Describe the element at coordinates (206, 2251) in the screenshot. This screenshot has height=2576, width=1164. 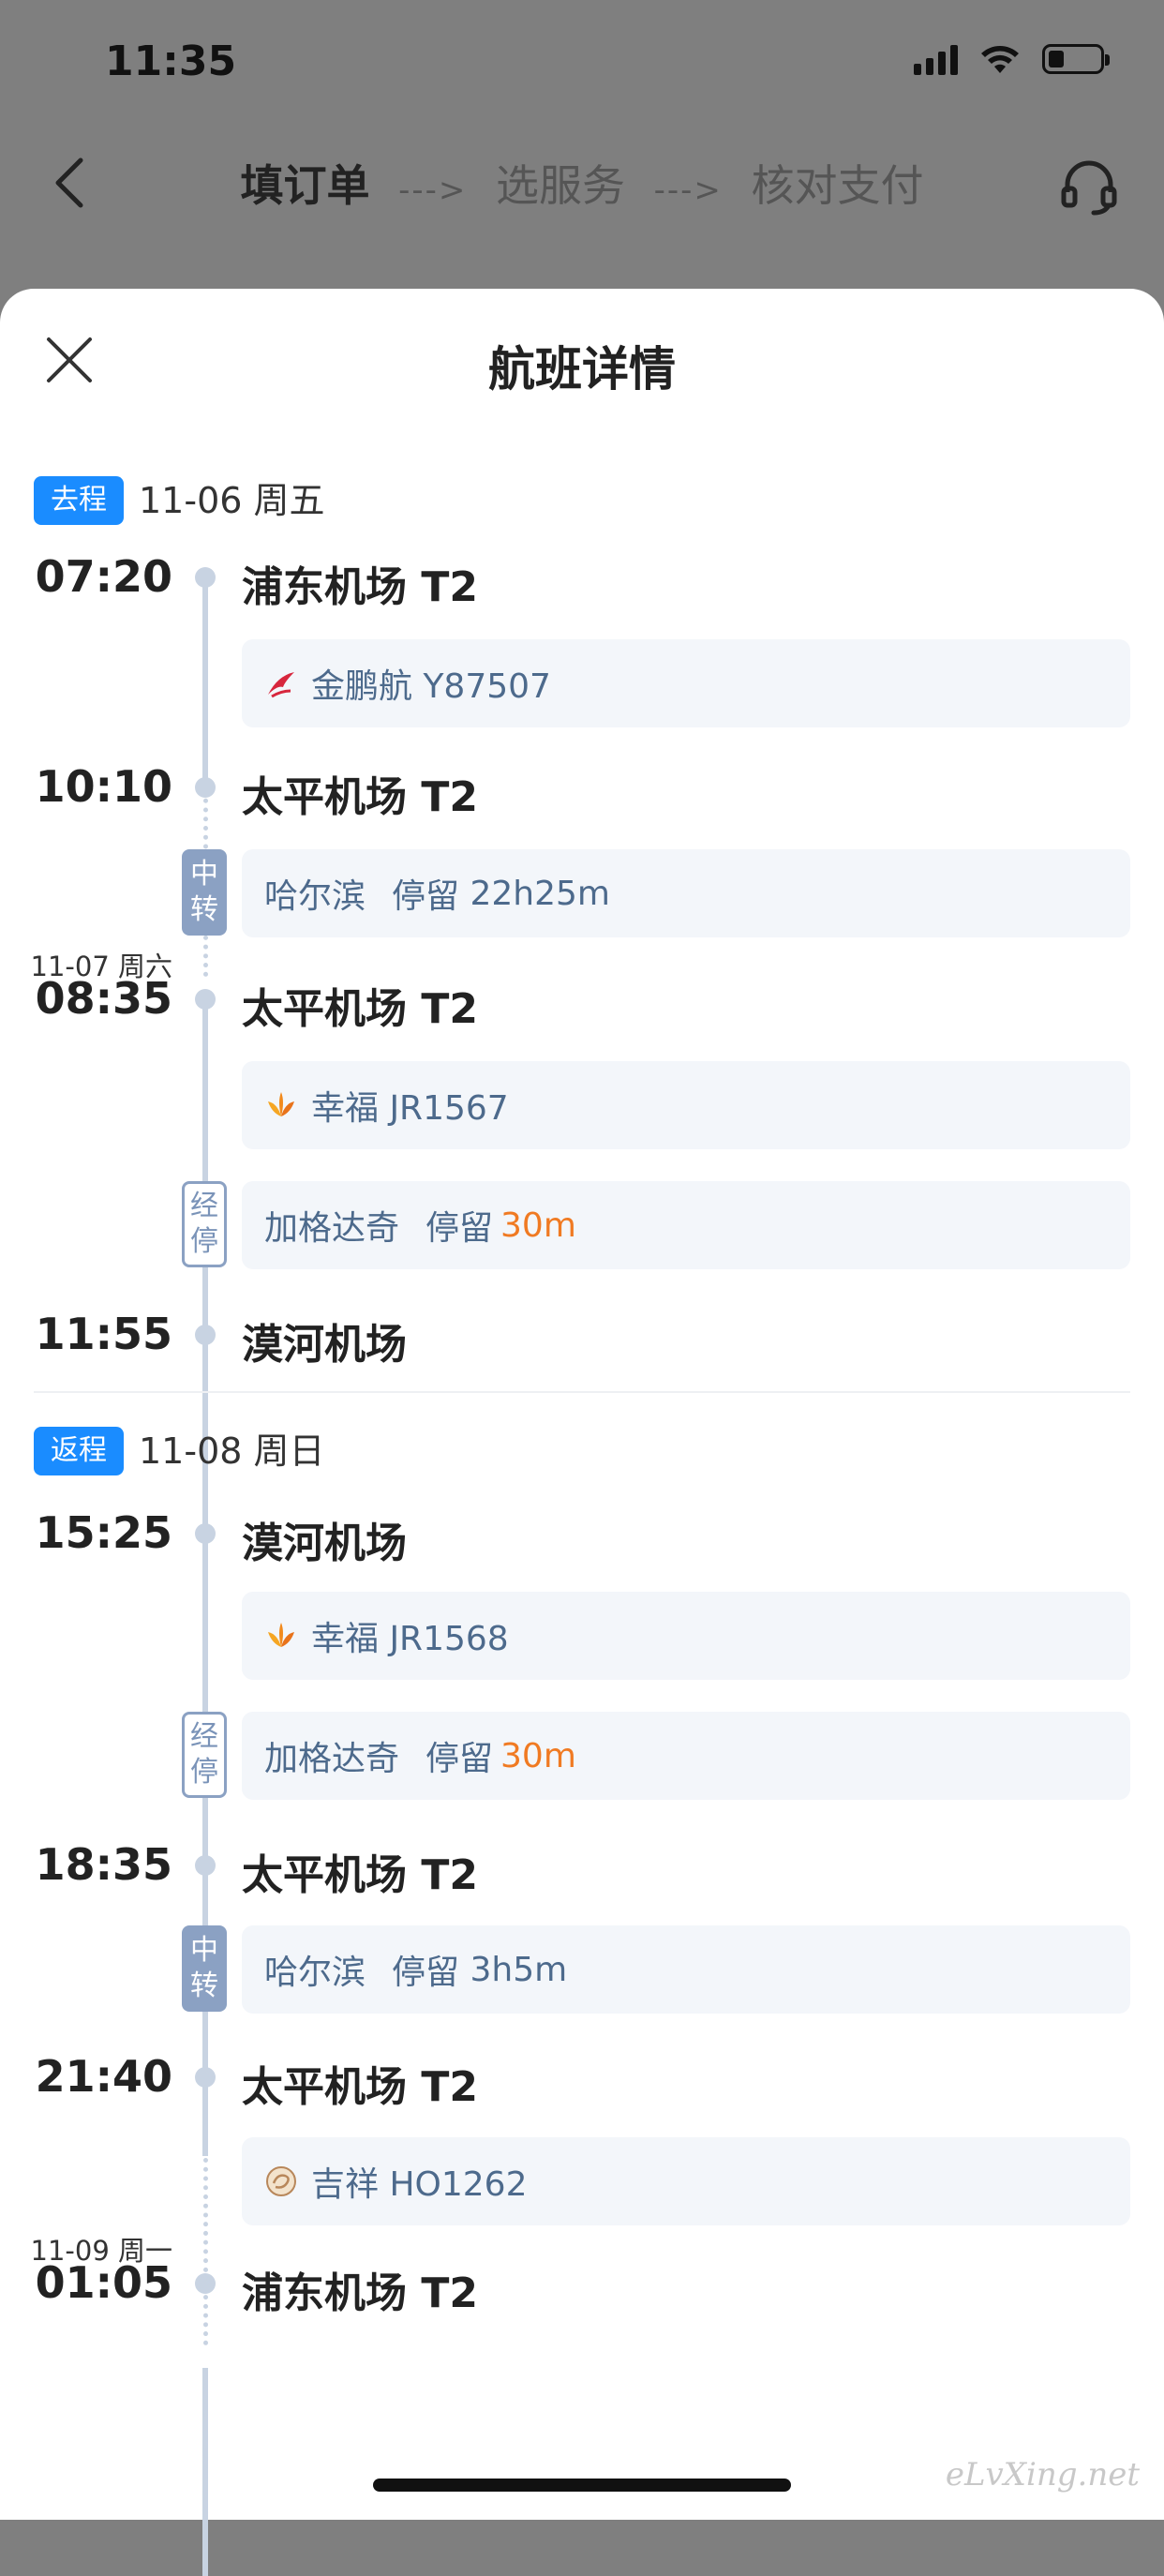
I see `timeline-dotted` at that location.